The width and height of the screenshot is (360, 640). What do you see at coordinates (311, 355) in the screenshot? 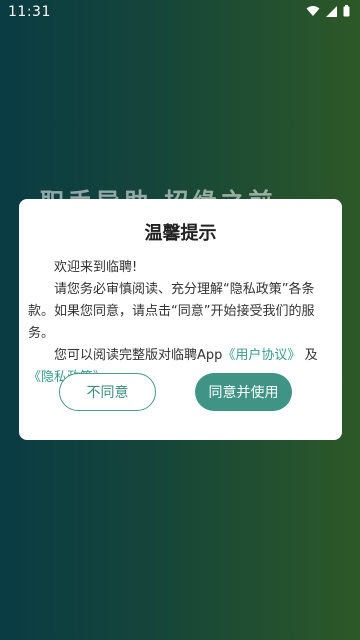
I see `and-text: 及` at bounding box center [311, 355].